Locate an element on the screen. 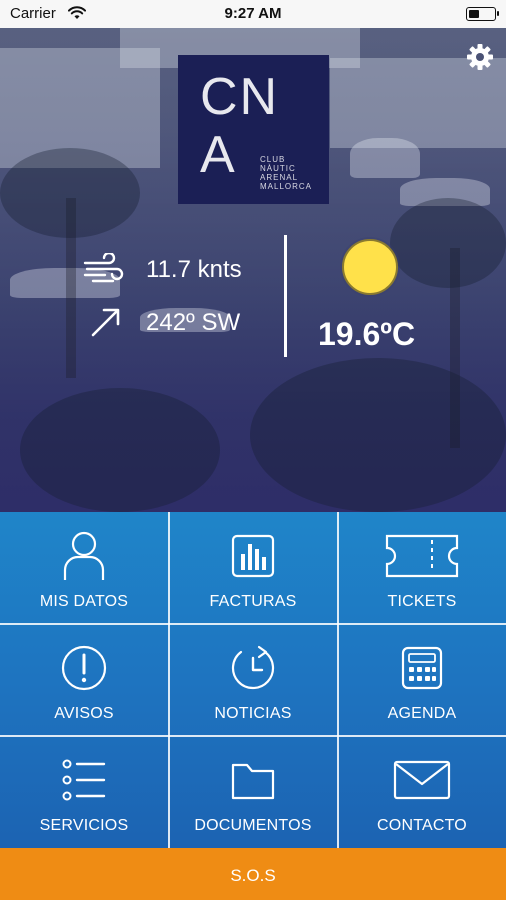 This screenshot has height=904, width=506. menu-agenda: AGENDA is located at coordinates (422, 679).